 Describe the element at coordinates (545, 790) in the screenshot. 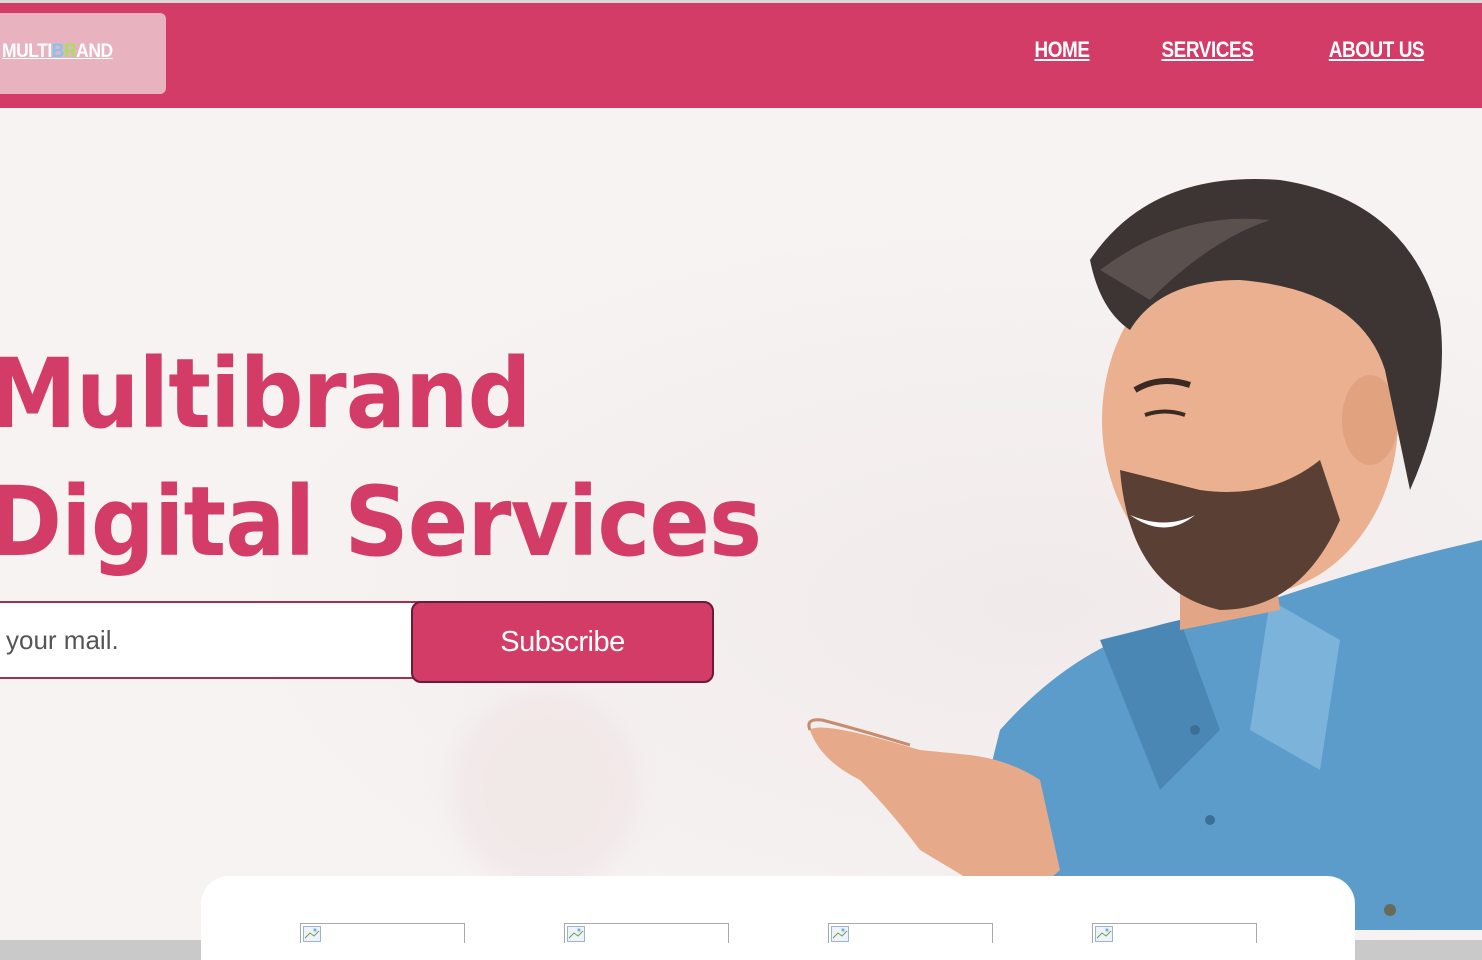

I see `blurred-hand-shape` at that location.